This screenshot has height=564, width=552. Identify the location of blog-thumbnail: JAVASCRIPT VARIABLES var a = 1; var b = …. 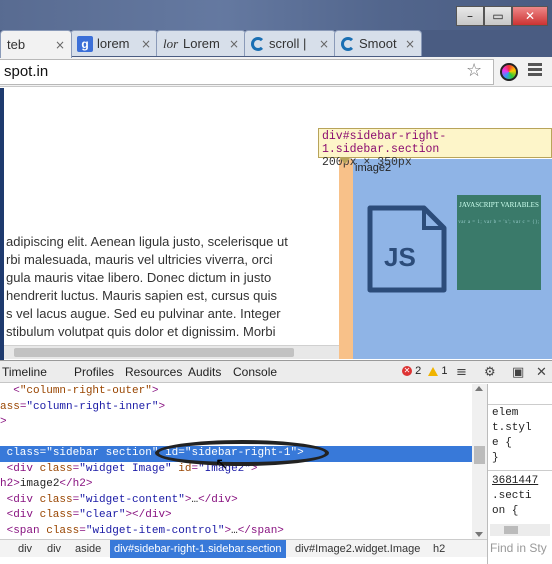
(499, 242).